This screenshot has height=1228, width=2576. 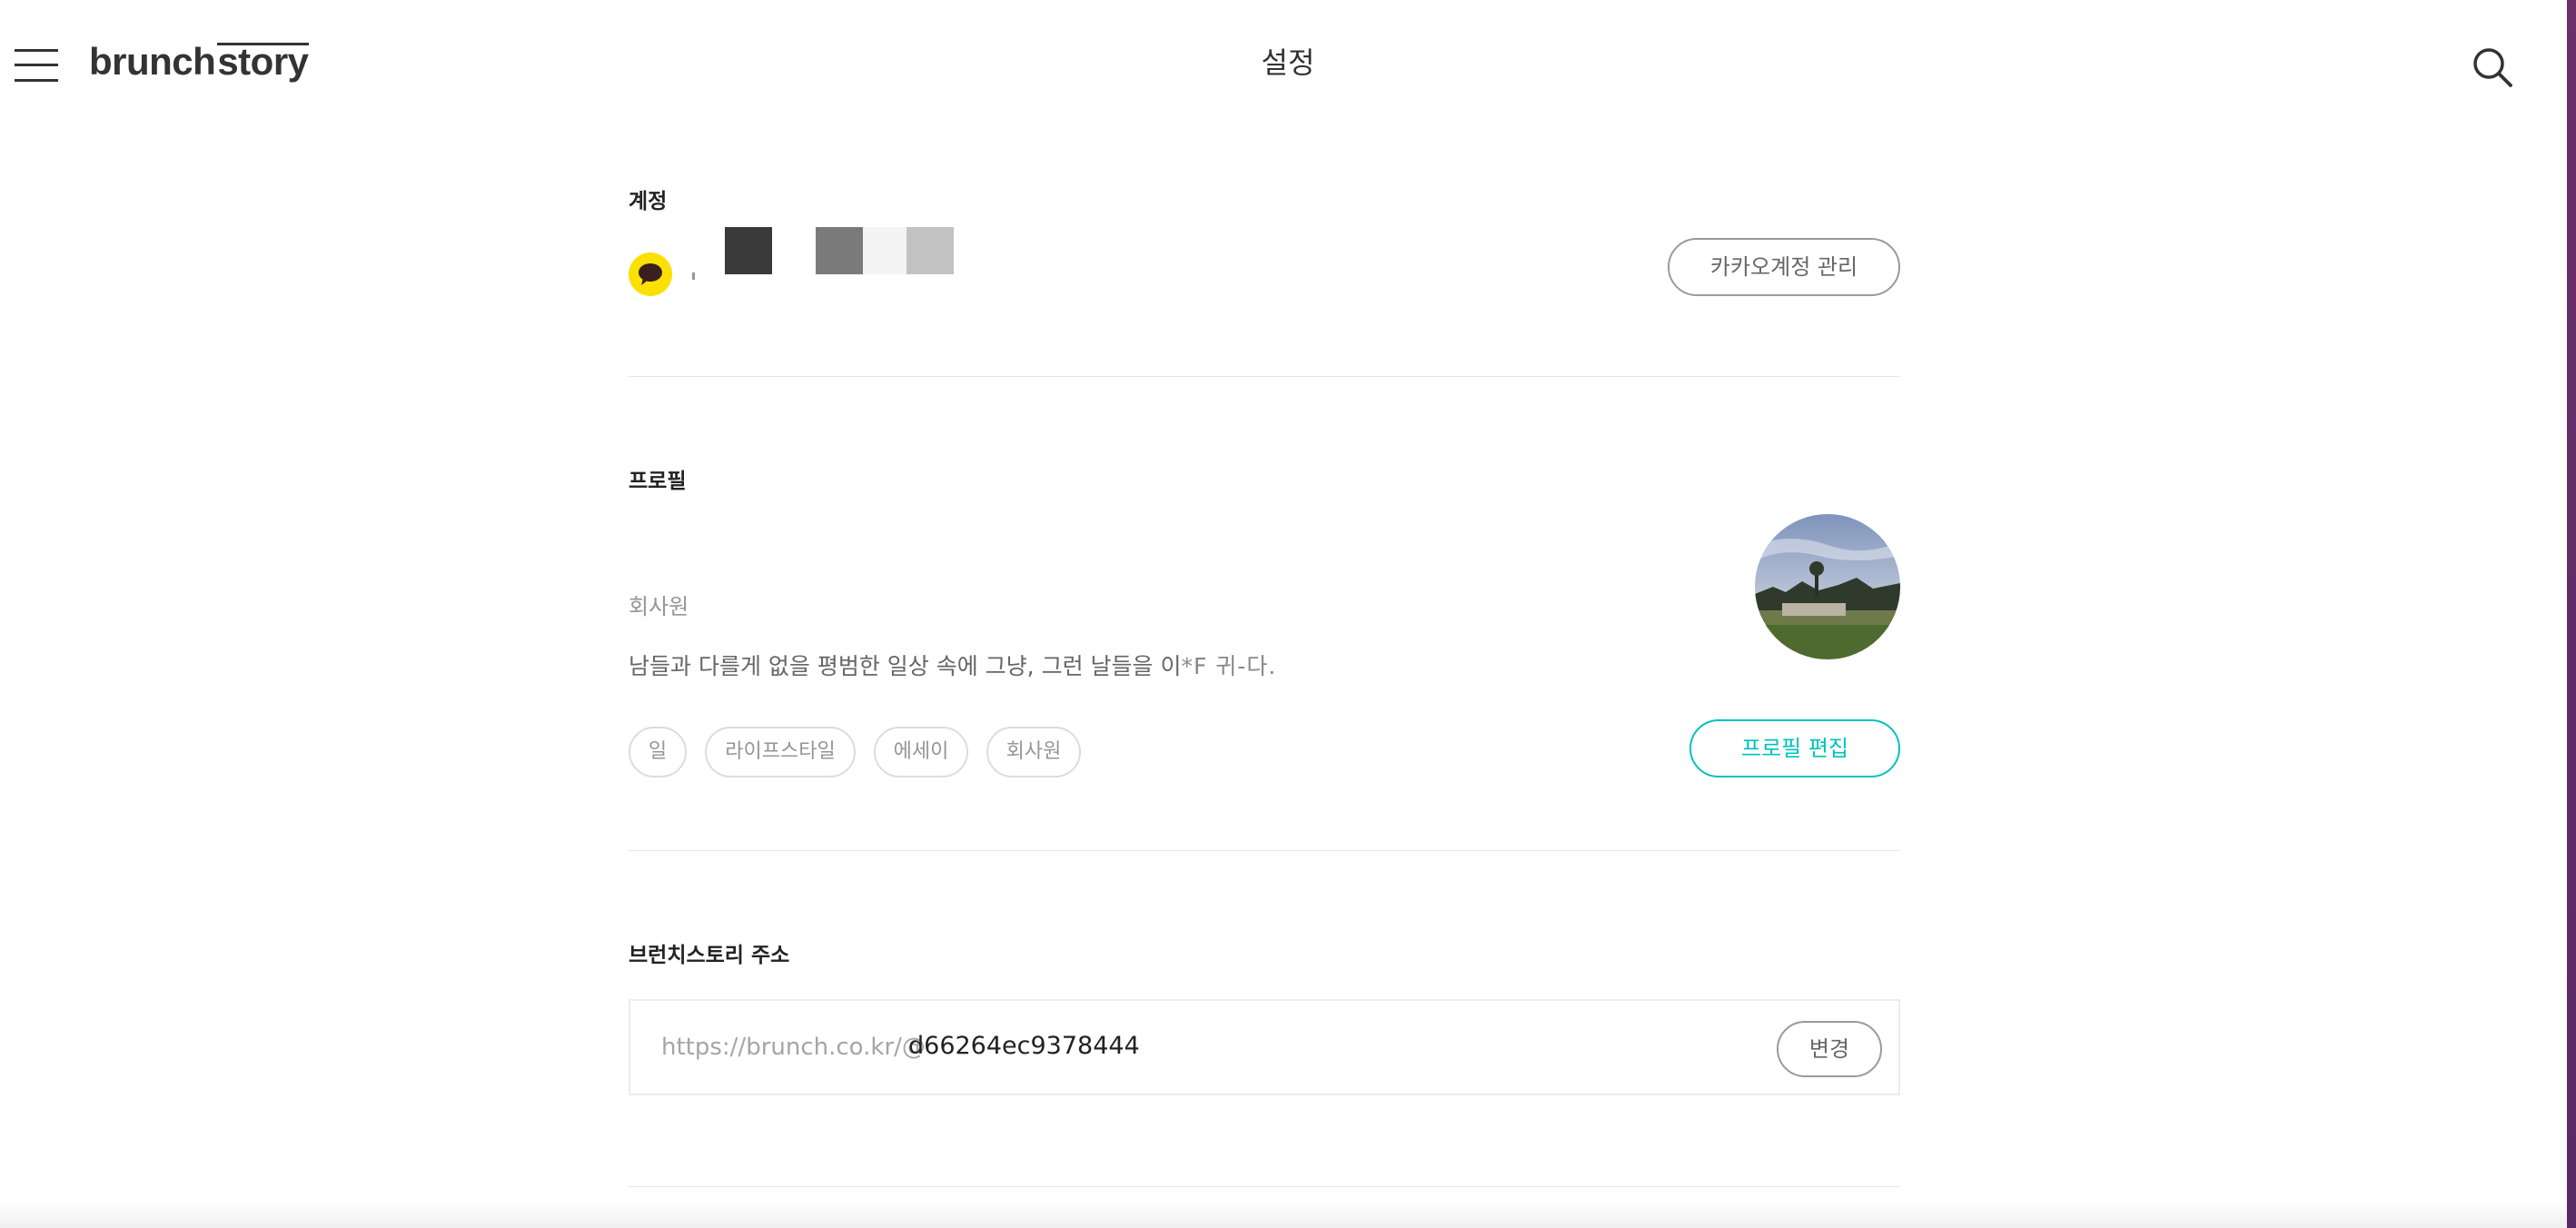 I want to click on page-title: 설정, so click(x=1288, y=62).